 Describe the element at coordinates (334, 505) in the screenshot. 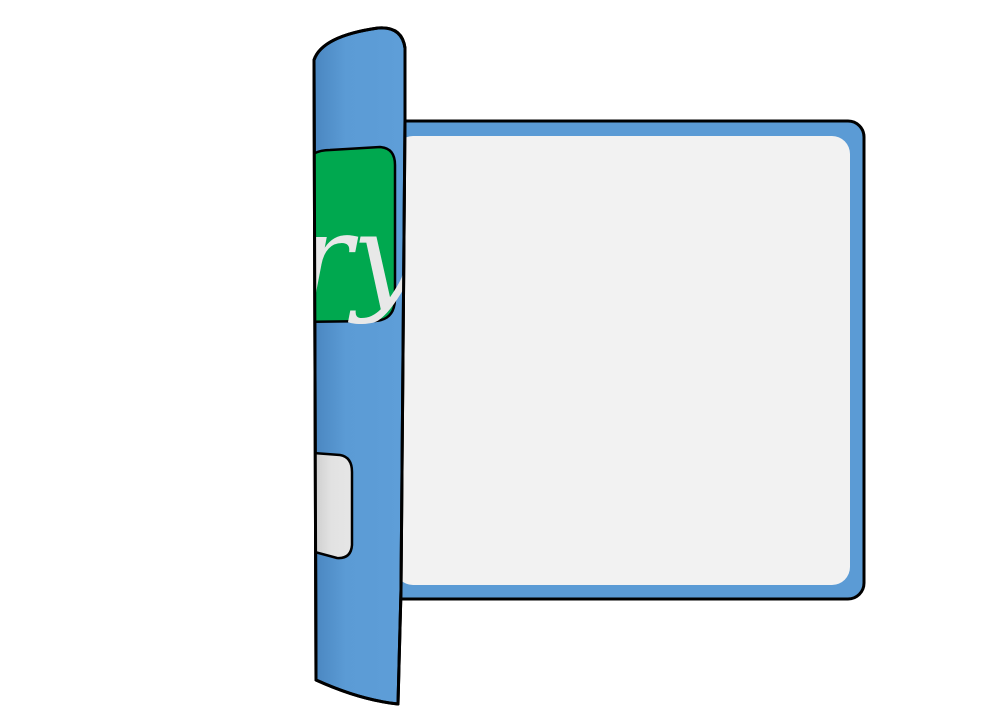

I see `grey-tab` at that location.